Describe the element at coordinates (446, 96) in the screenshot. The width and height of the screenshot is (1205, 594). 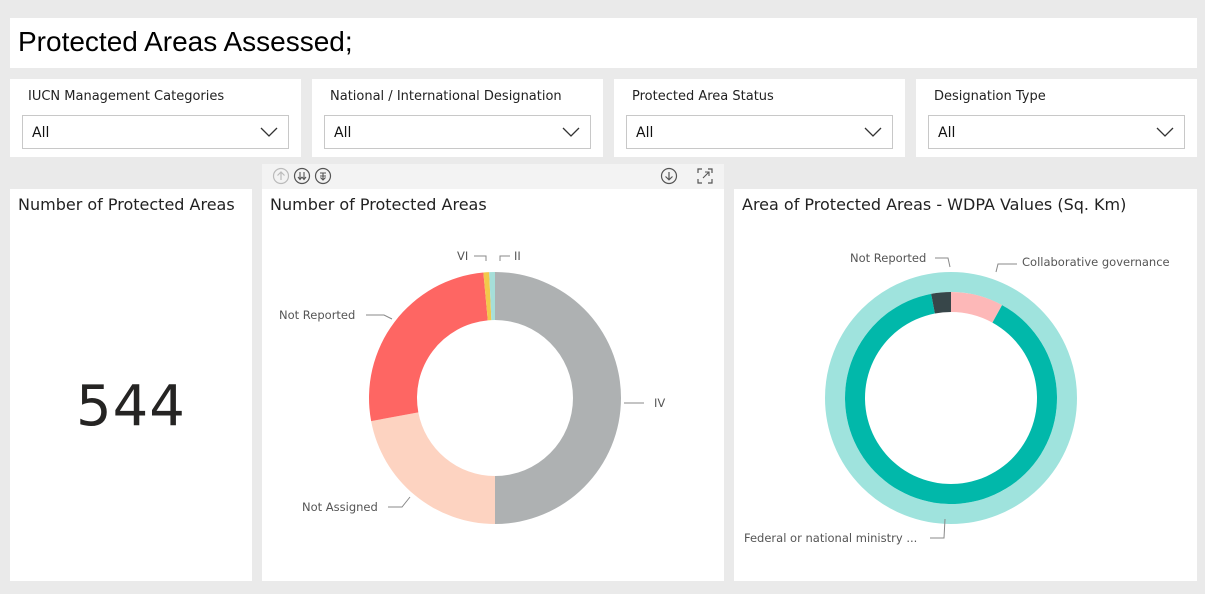
I see `slicer-label: National / International Designation` at that location.